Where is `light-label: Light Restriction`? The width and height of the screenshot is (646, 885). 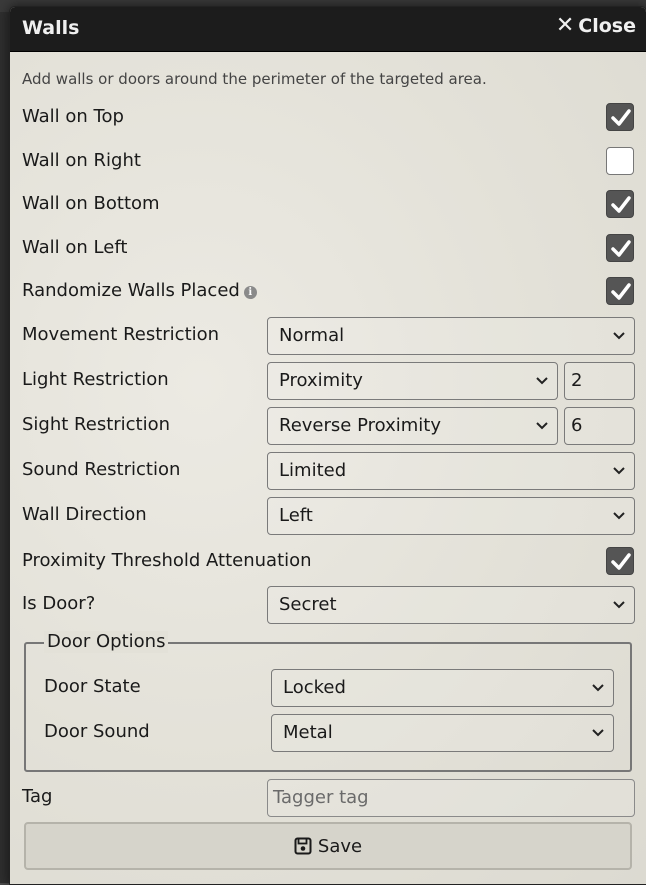 light-label: Light Restriction is located at coordinates (95, 379).